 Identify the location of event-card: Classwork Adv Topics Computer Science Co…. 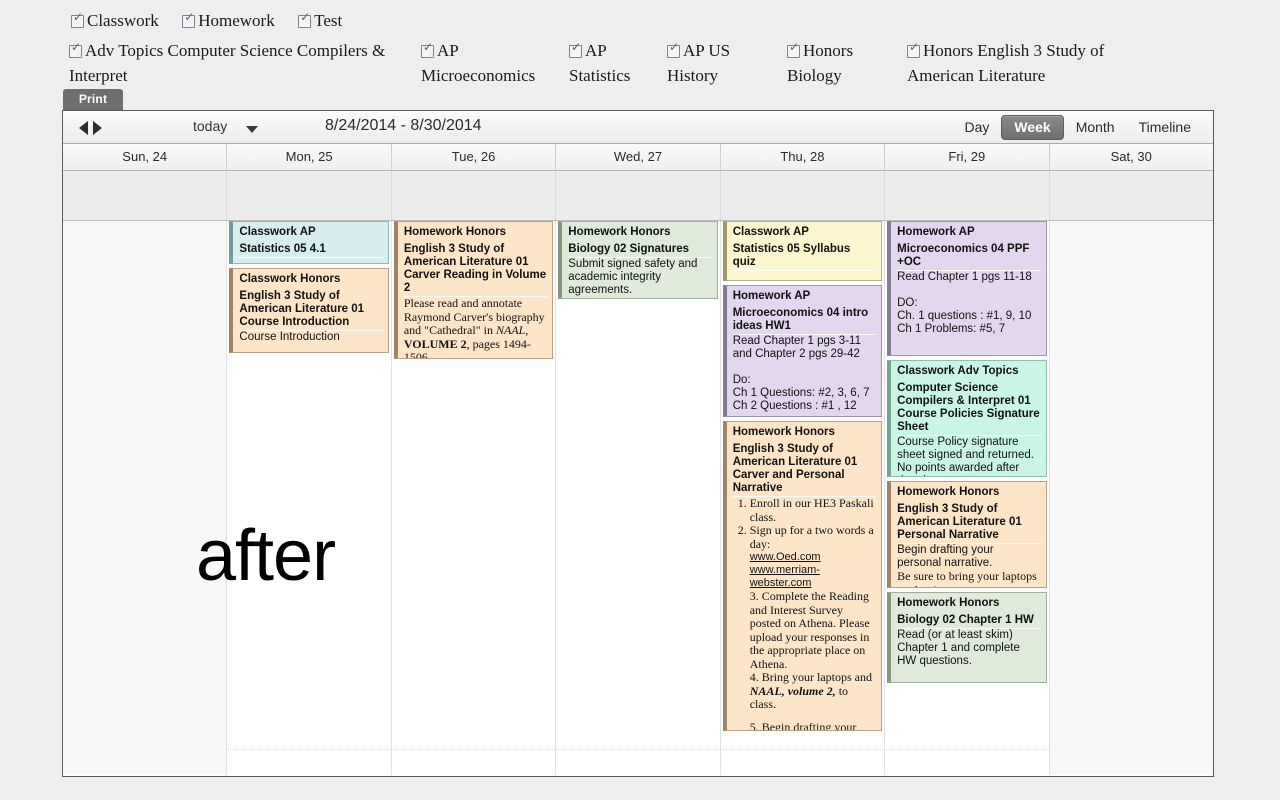
(967, 418).